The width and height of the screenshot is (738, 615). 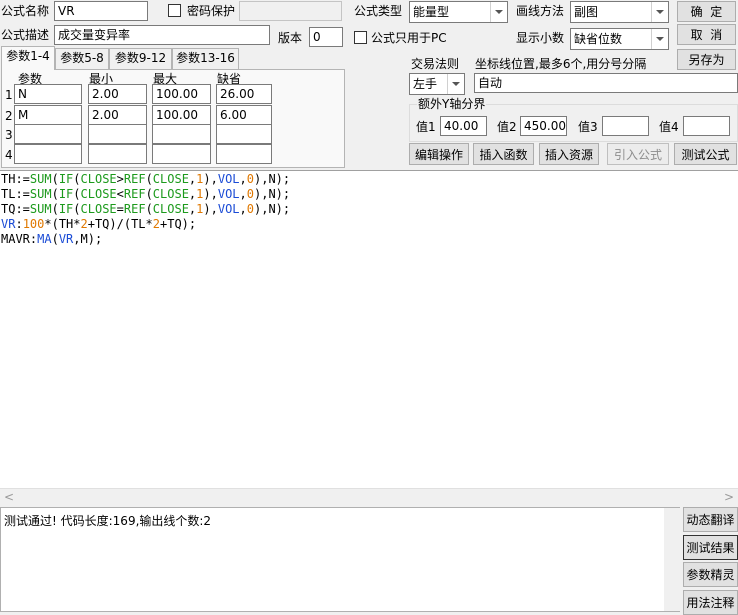 I want to click on param-default-input: 6.00, so click(x=244, y=115).